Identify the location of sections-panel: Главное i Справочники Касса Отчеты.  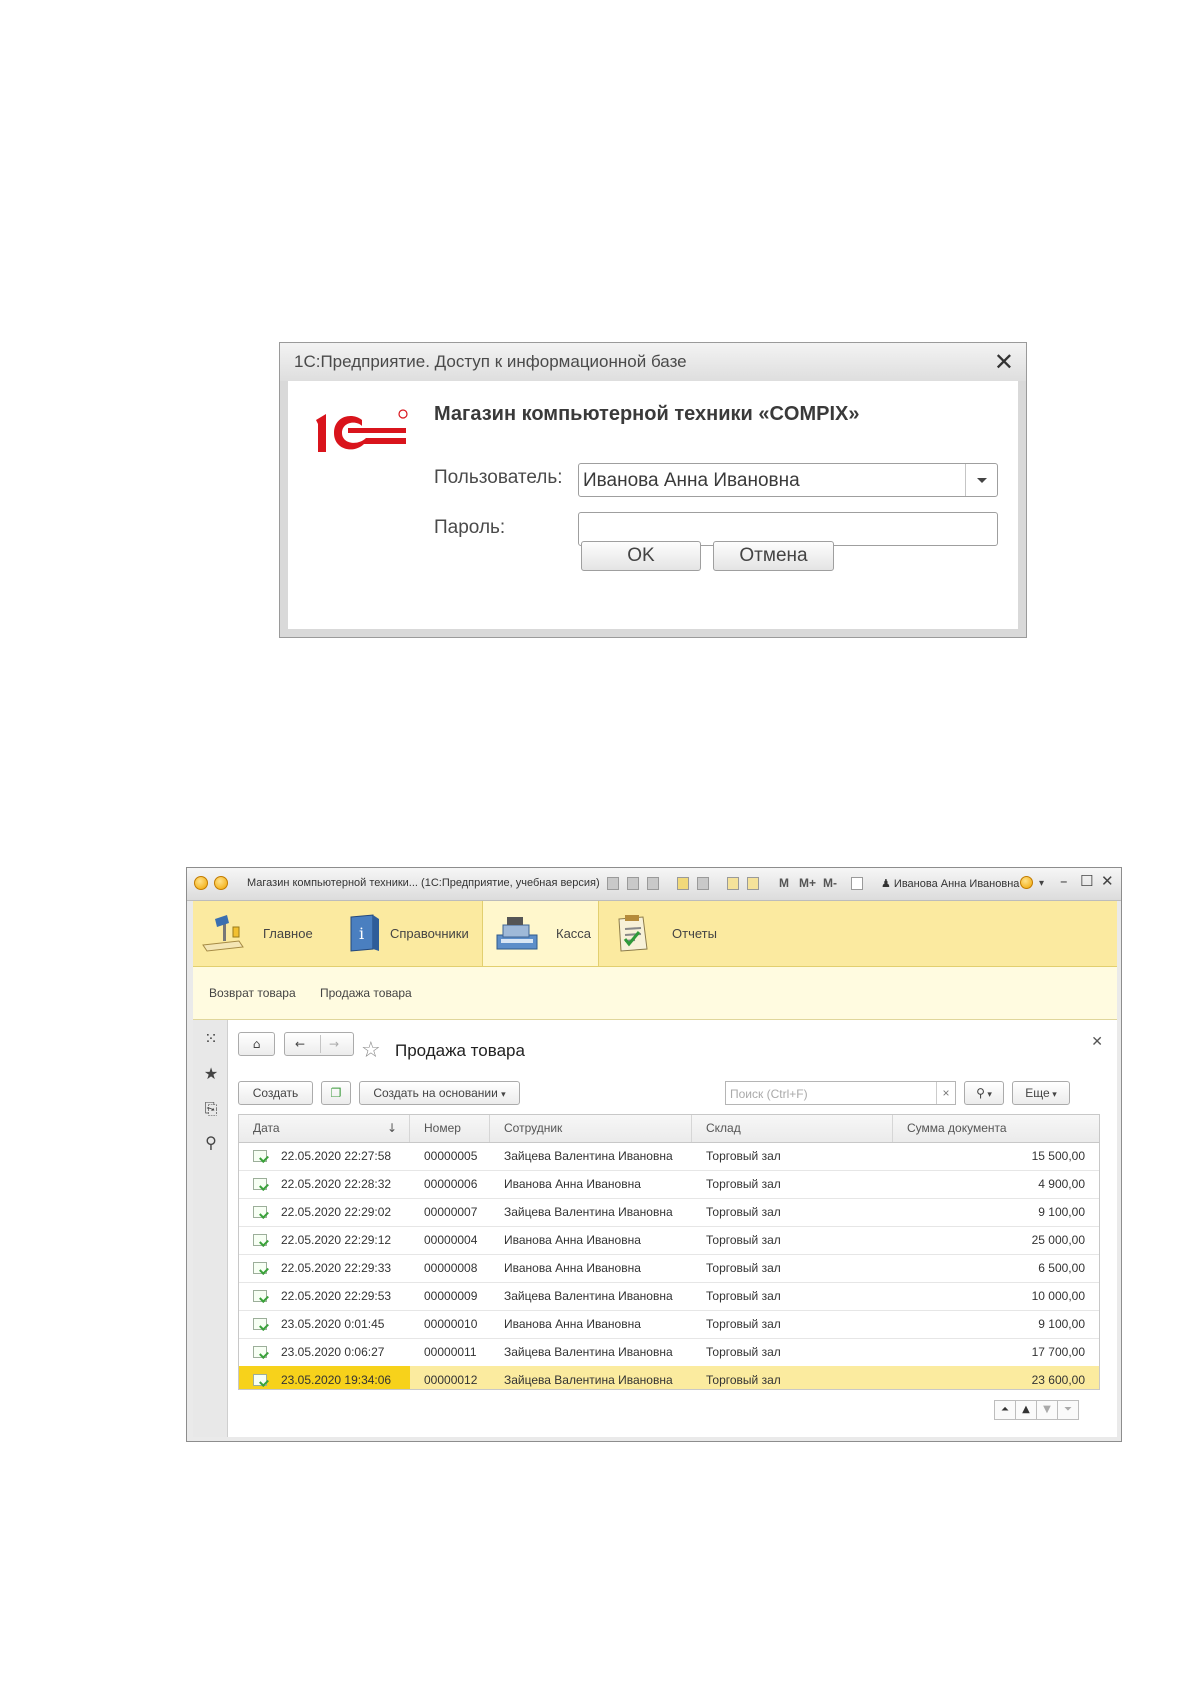
(655, 934).